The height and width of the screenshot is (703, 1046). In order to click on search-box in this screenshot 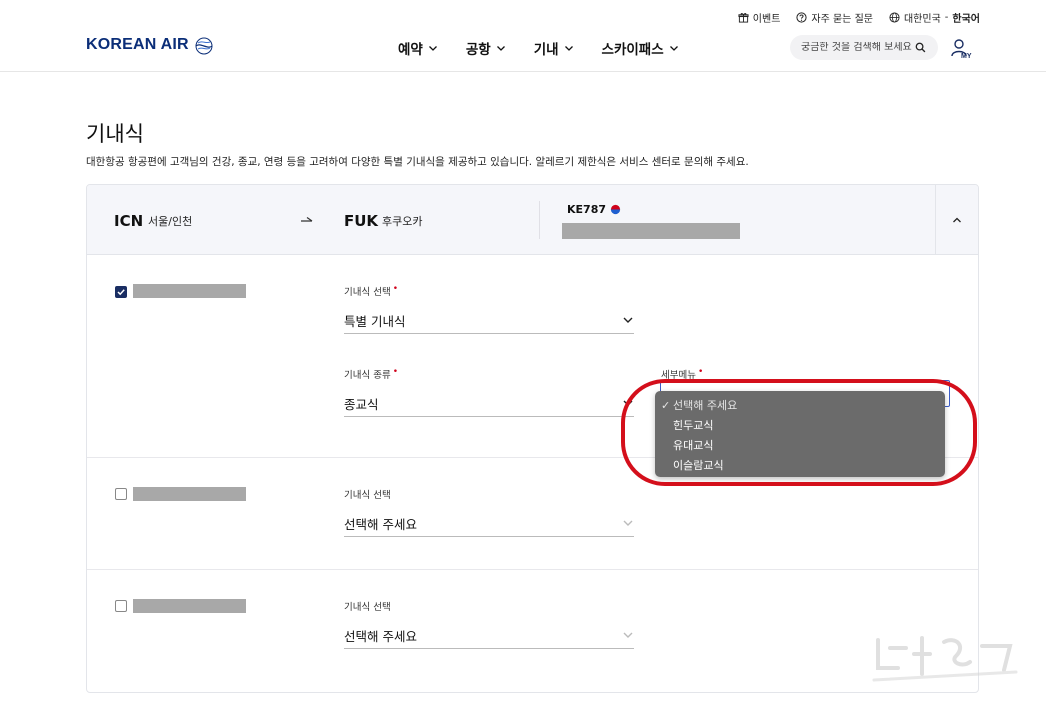, I will do `click(864, 47)`.